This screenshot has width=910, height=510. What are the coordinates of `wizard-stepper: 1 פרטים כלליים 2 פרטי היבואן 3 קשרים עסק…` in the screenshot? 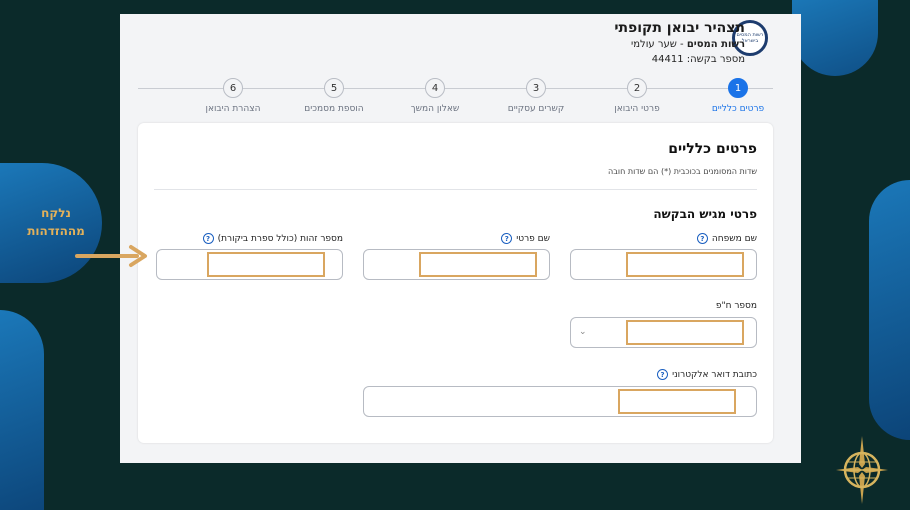 It's located at (455, 98).